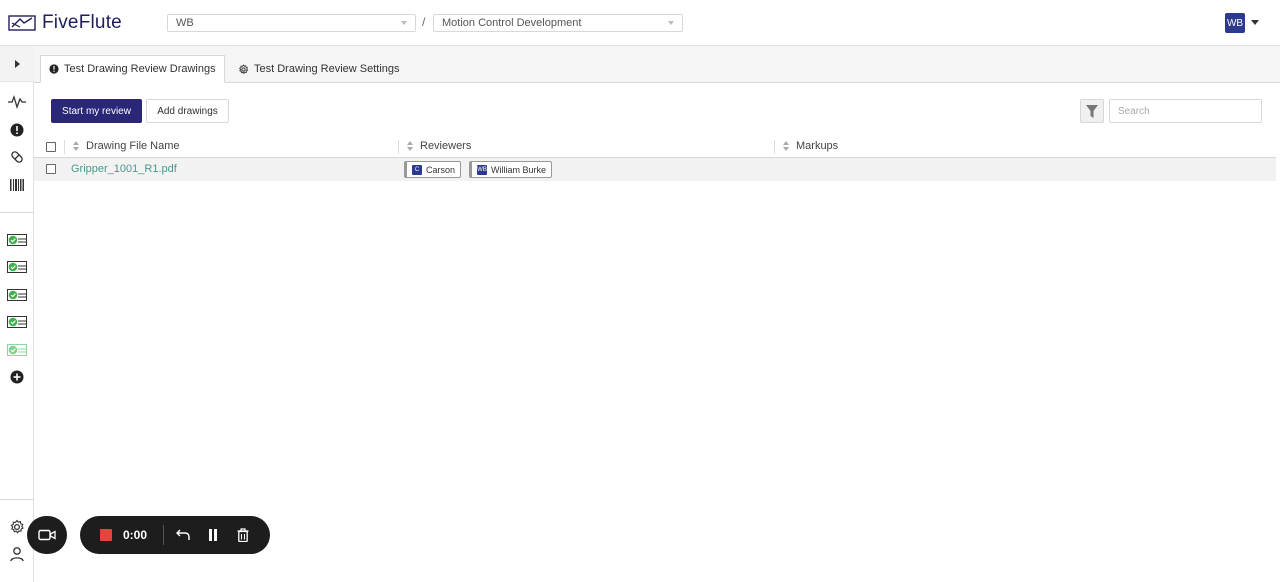 This screenshot has width=1280, height=582. I want to click on tab-settings: Test Drawing Review Settings, so click(319, 69).